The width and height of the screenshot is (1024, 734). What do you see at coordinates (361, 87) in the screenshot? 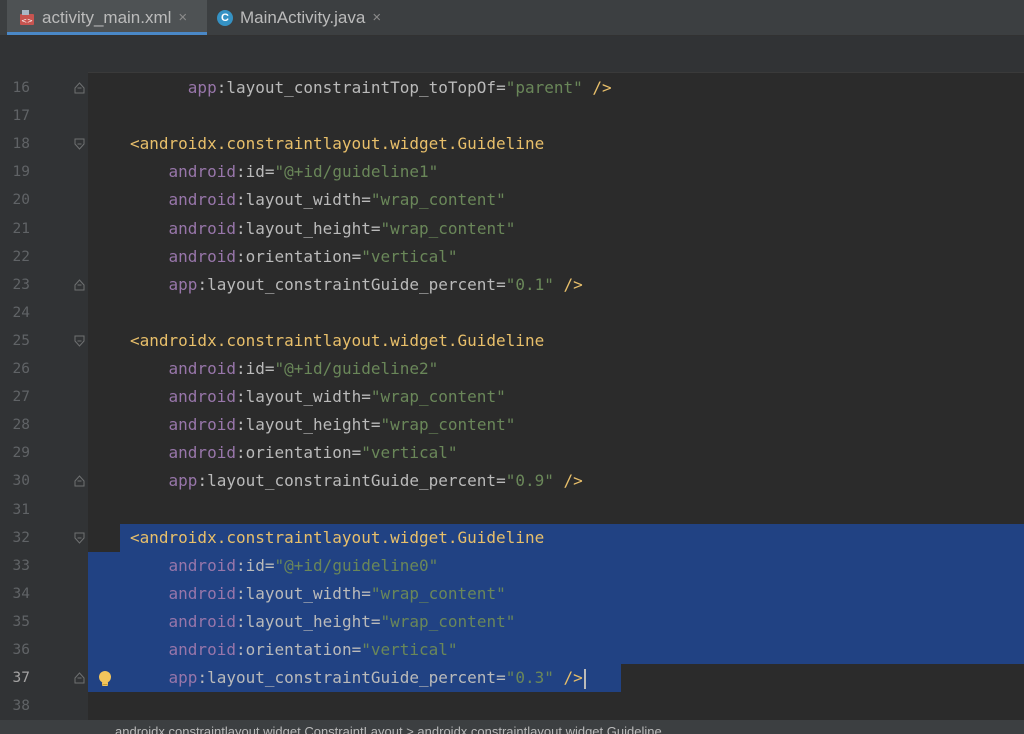
I see `code-token: layout_constraintTop_toTopOf` at bounding box center [361, 87].